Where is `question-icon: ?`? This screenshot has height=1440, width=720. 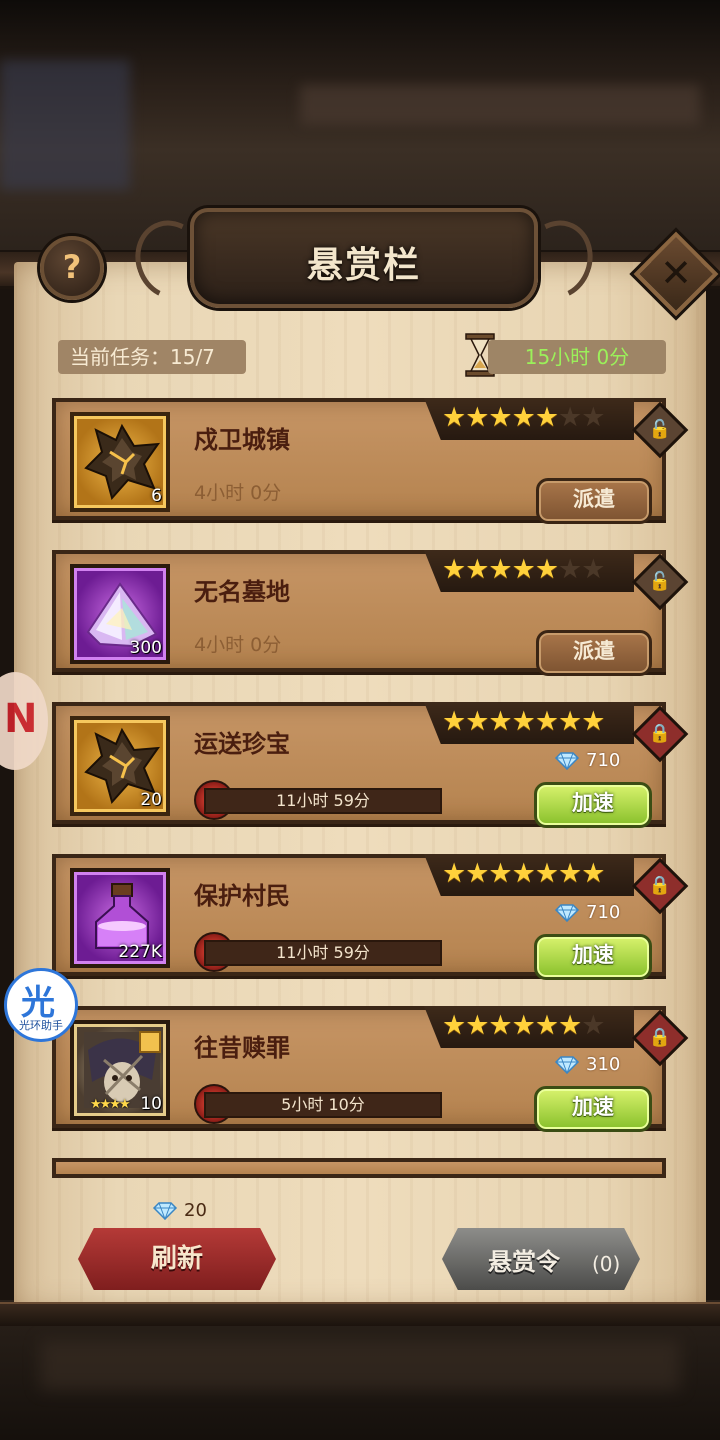 question-icon: ? is located at coordinates (72, 267).